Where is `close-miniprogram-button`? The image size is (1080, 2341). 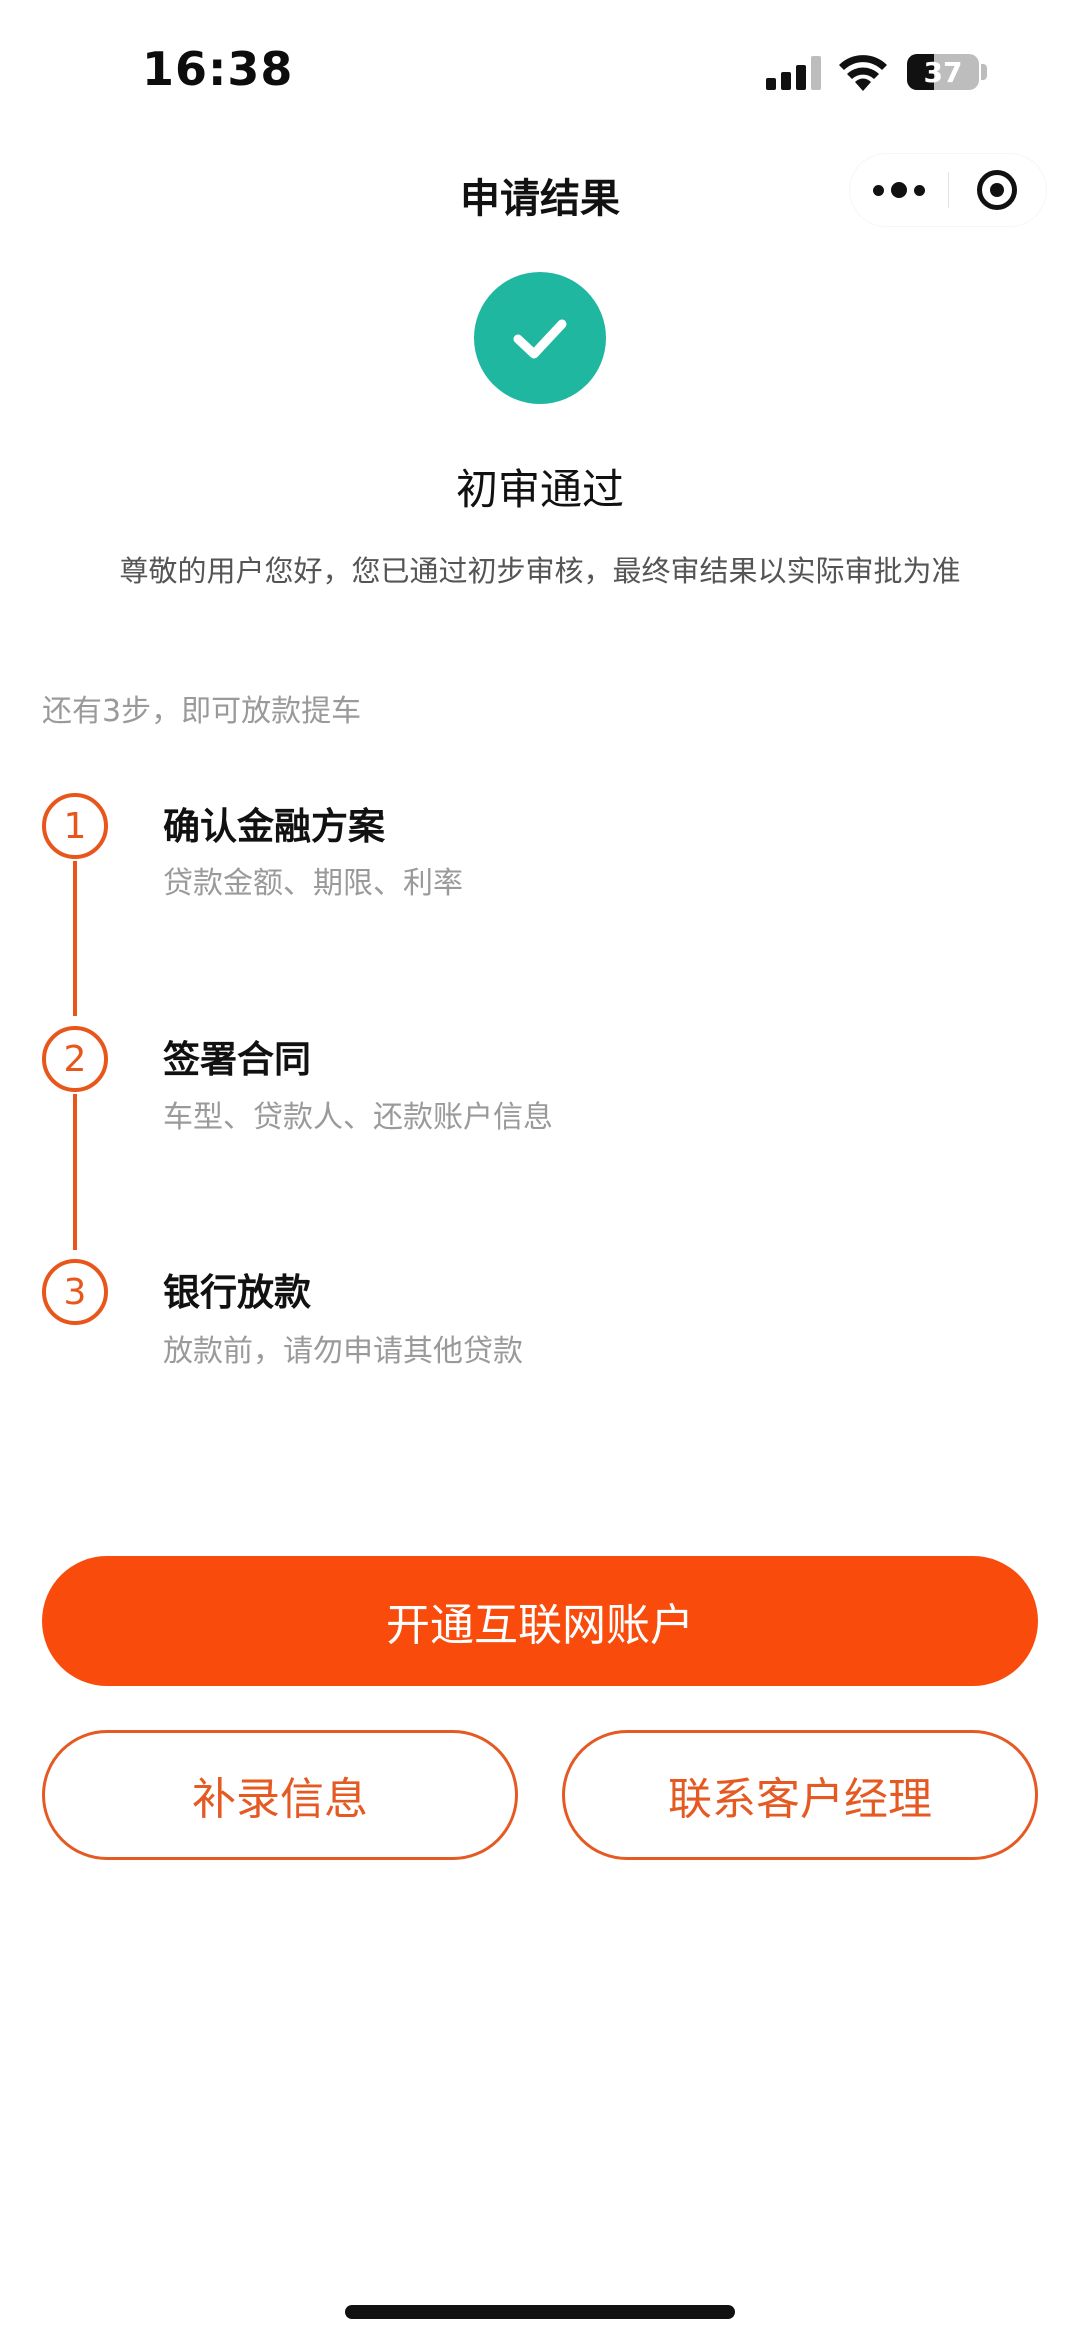 close-miniprogram-button is located at coordinates (997, 190).